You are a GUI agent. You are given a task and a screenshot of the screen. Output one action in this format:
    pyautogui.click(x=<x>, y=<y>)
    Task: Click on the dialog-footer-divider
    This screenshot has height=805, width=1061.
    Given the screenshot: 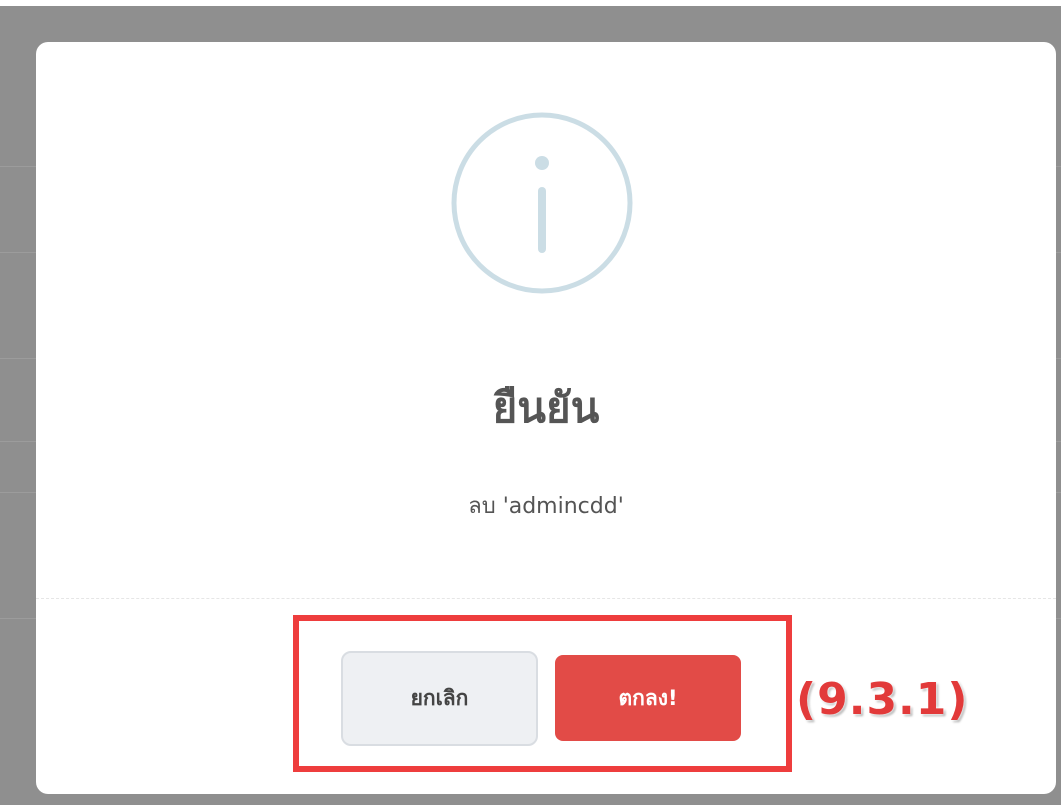 What is the action you would take?
    pyautogui.click(x=546, y=598)
    